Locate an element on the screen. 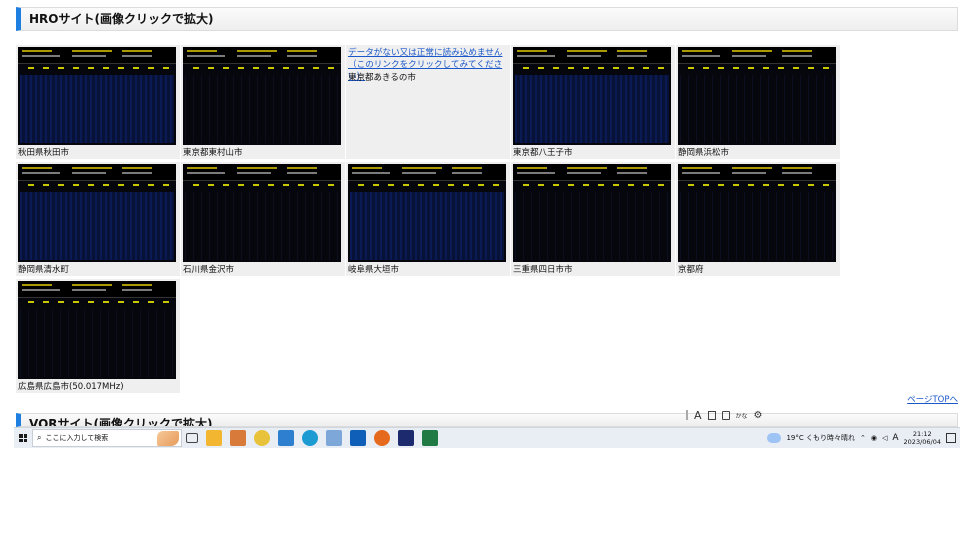 This screenshot has width=960, height=540. station-cell: 広島県広島市(50.017MHz) is located at coordinates (98, 336).